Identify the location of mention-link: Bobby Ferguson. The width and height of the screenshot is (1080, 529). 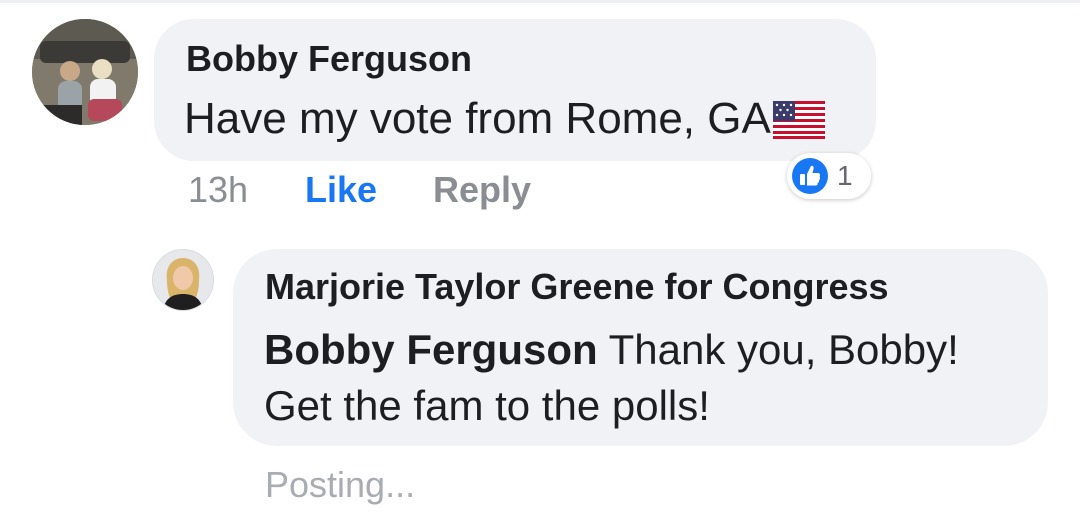
(431, 349).